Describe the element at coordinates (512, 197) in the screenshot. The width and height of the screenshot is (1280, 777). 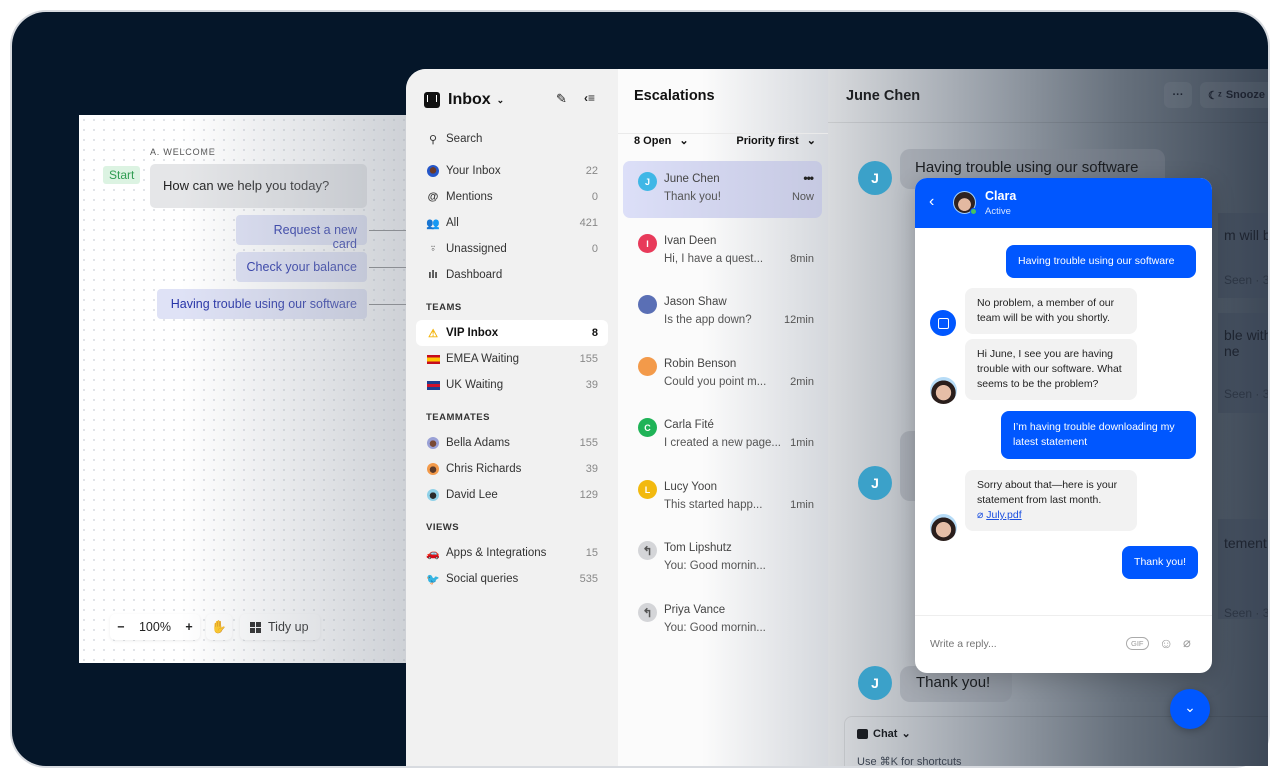
I see `sidebar-item-mentions: @ Mentions 0` at that location.